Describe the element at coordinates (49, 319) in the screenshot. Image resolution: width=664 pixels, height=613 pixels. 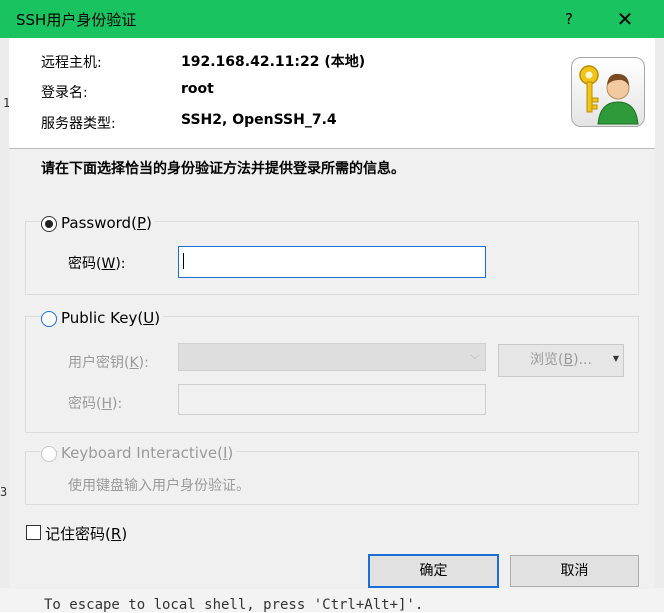
I see `public-key-radio` at that location.